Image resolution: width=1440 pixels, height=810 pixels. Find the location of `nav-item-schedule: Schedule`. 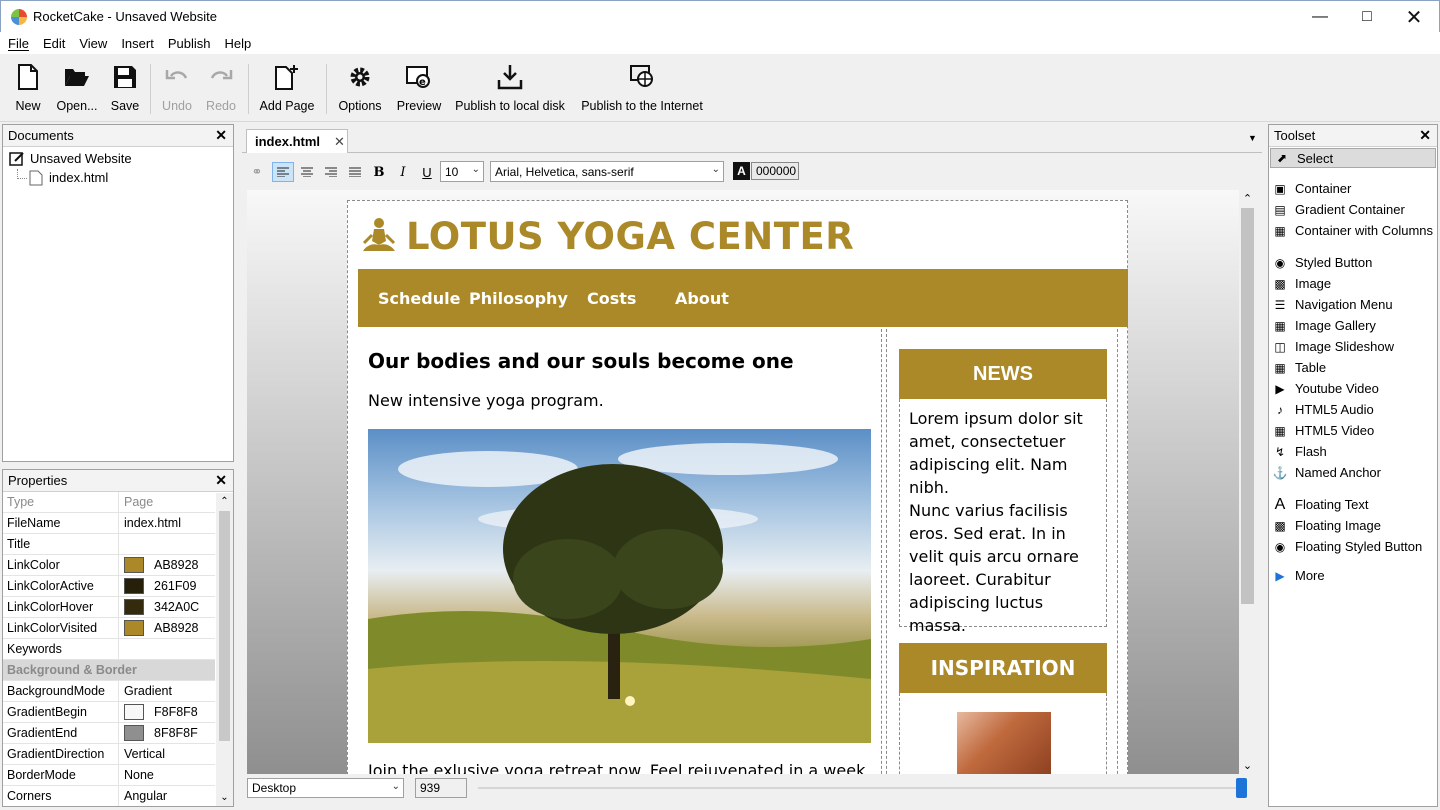

nav-item-schedule: Schedule is located at coordinates (419, 298).